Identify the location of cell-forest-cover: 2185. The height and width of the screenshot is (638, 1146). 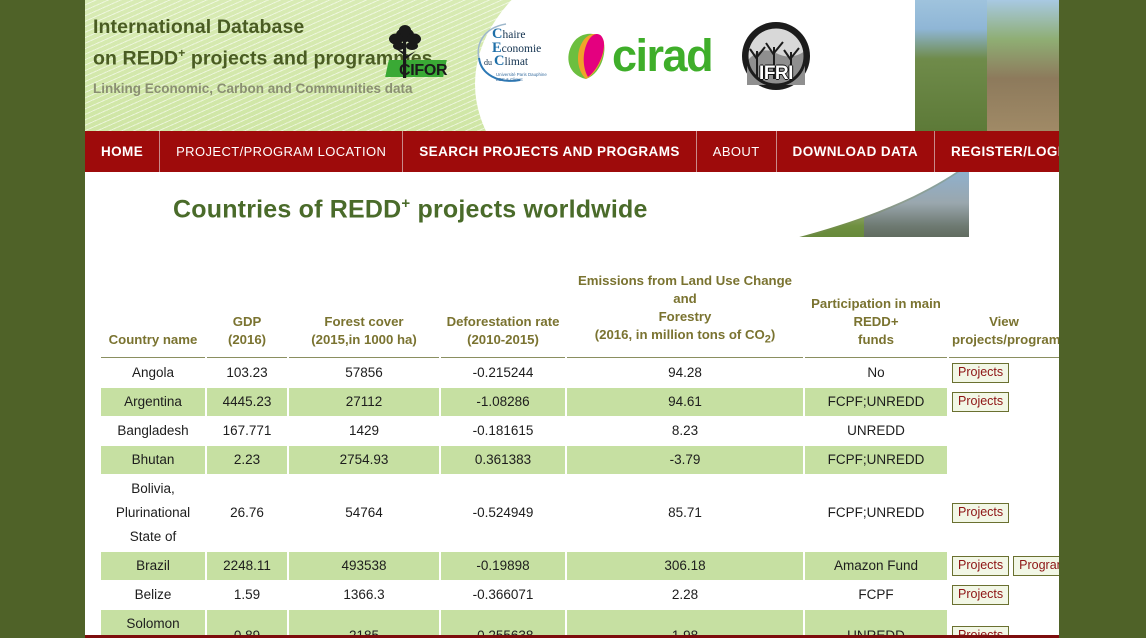
(364, 623).